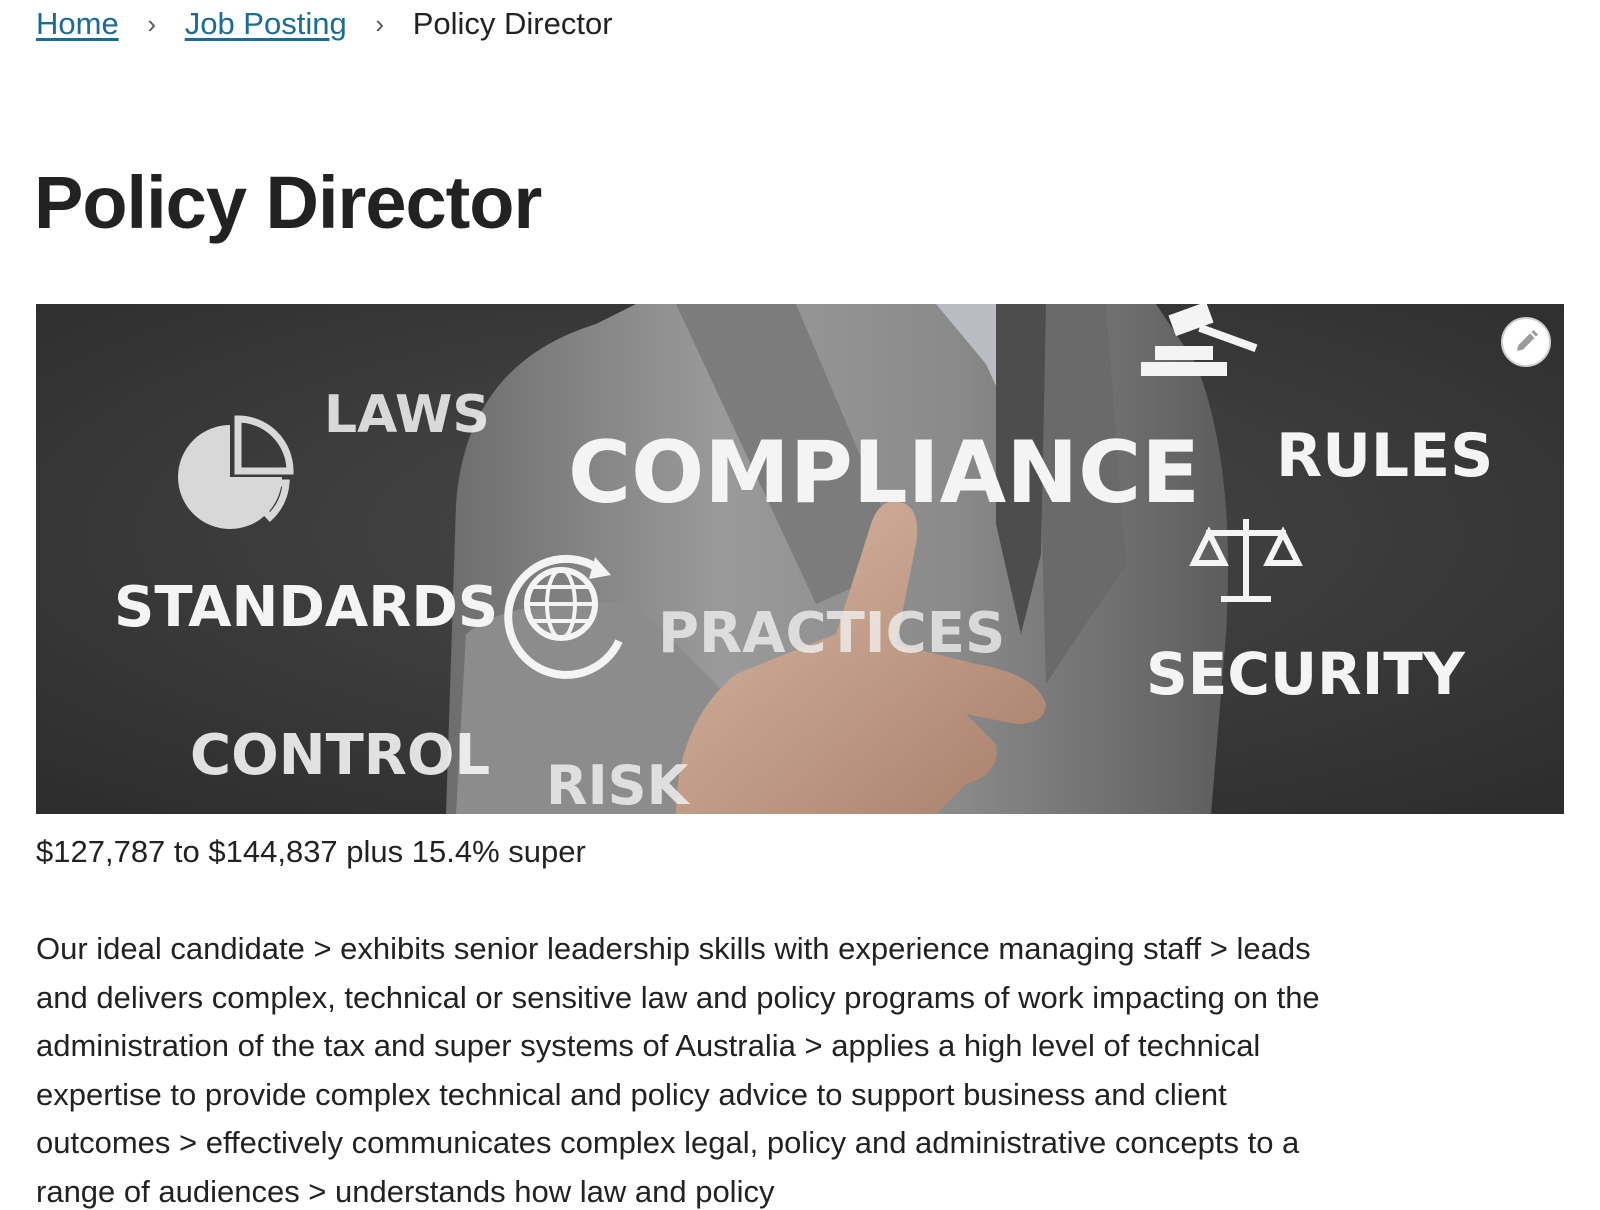 The width and height of the screenshot is (1600, 1210). I want to click on edit-image-button, so click(1526, 342).